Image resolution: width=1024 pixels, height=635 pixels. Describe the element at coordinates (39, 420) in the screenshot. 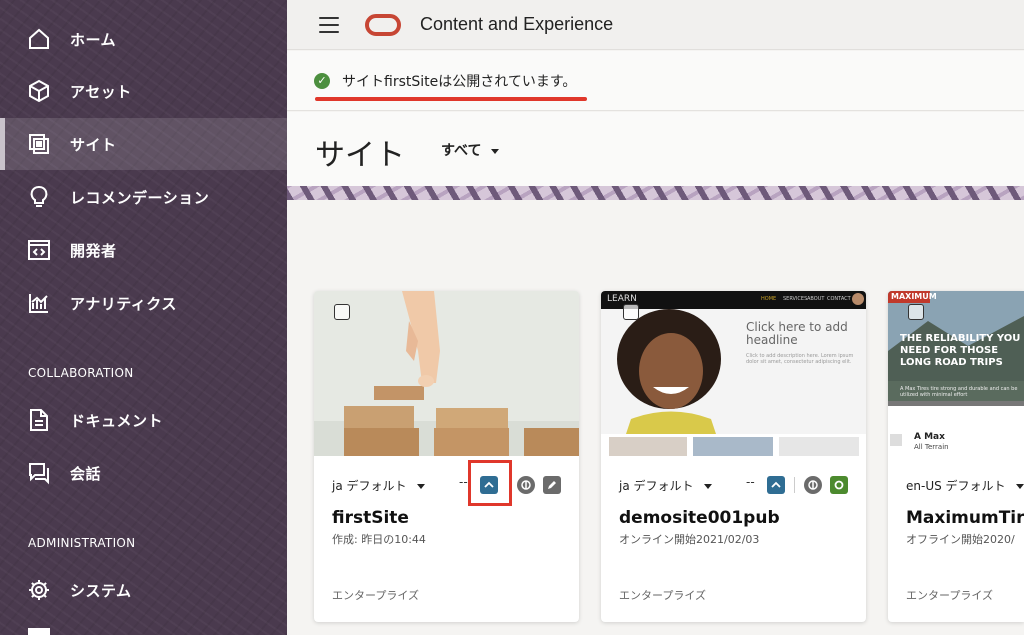

I see `document-icon` at that location.